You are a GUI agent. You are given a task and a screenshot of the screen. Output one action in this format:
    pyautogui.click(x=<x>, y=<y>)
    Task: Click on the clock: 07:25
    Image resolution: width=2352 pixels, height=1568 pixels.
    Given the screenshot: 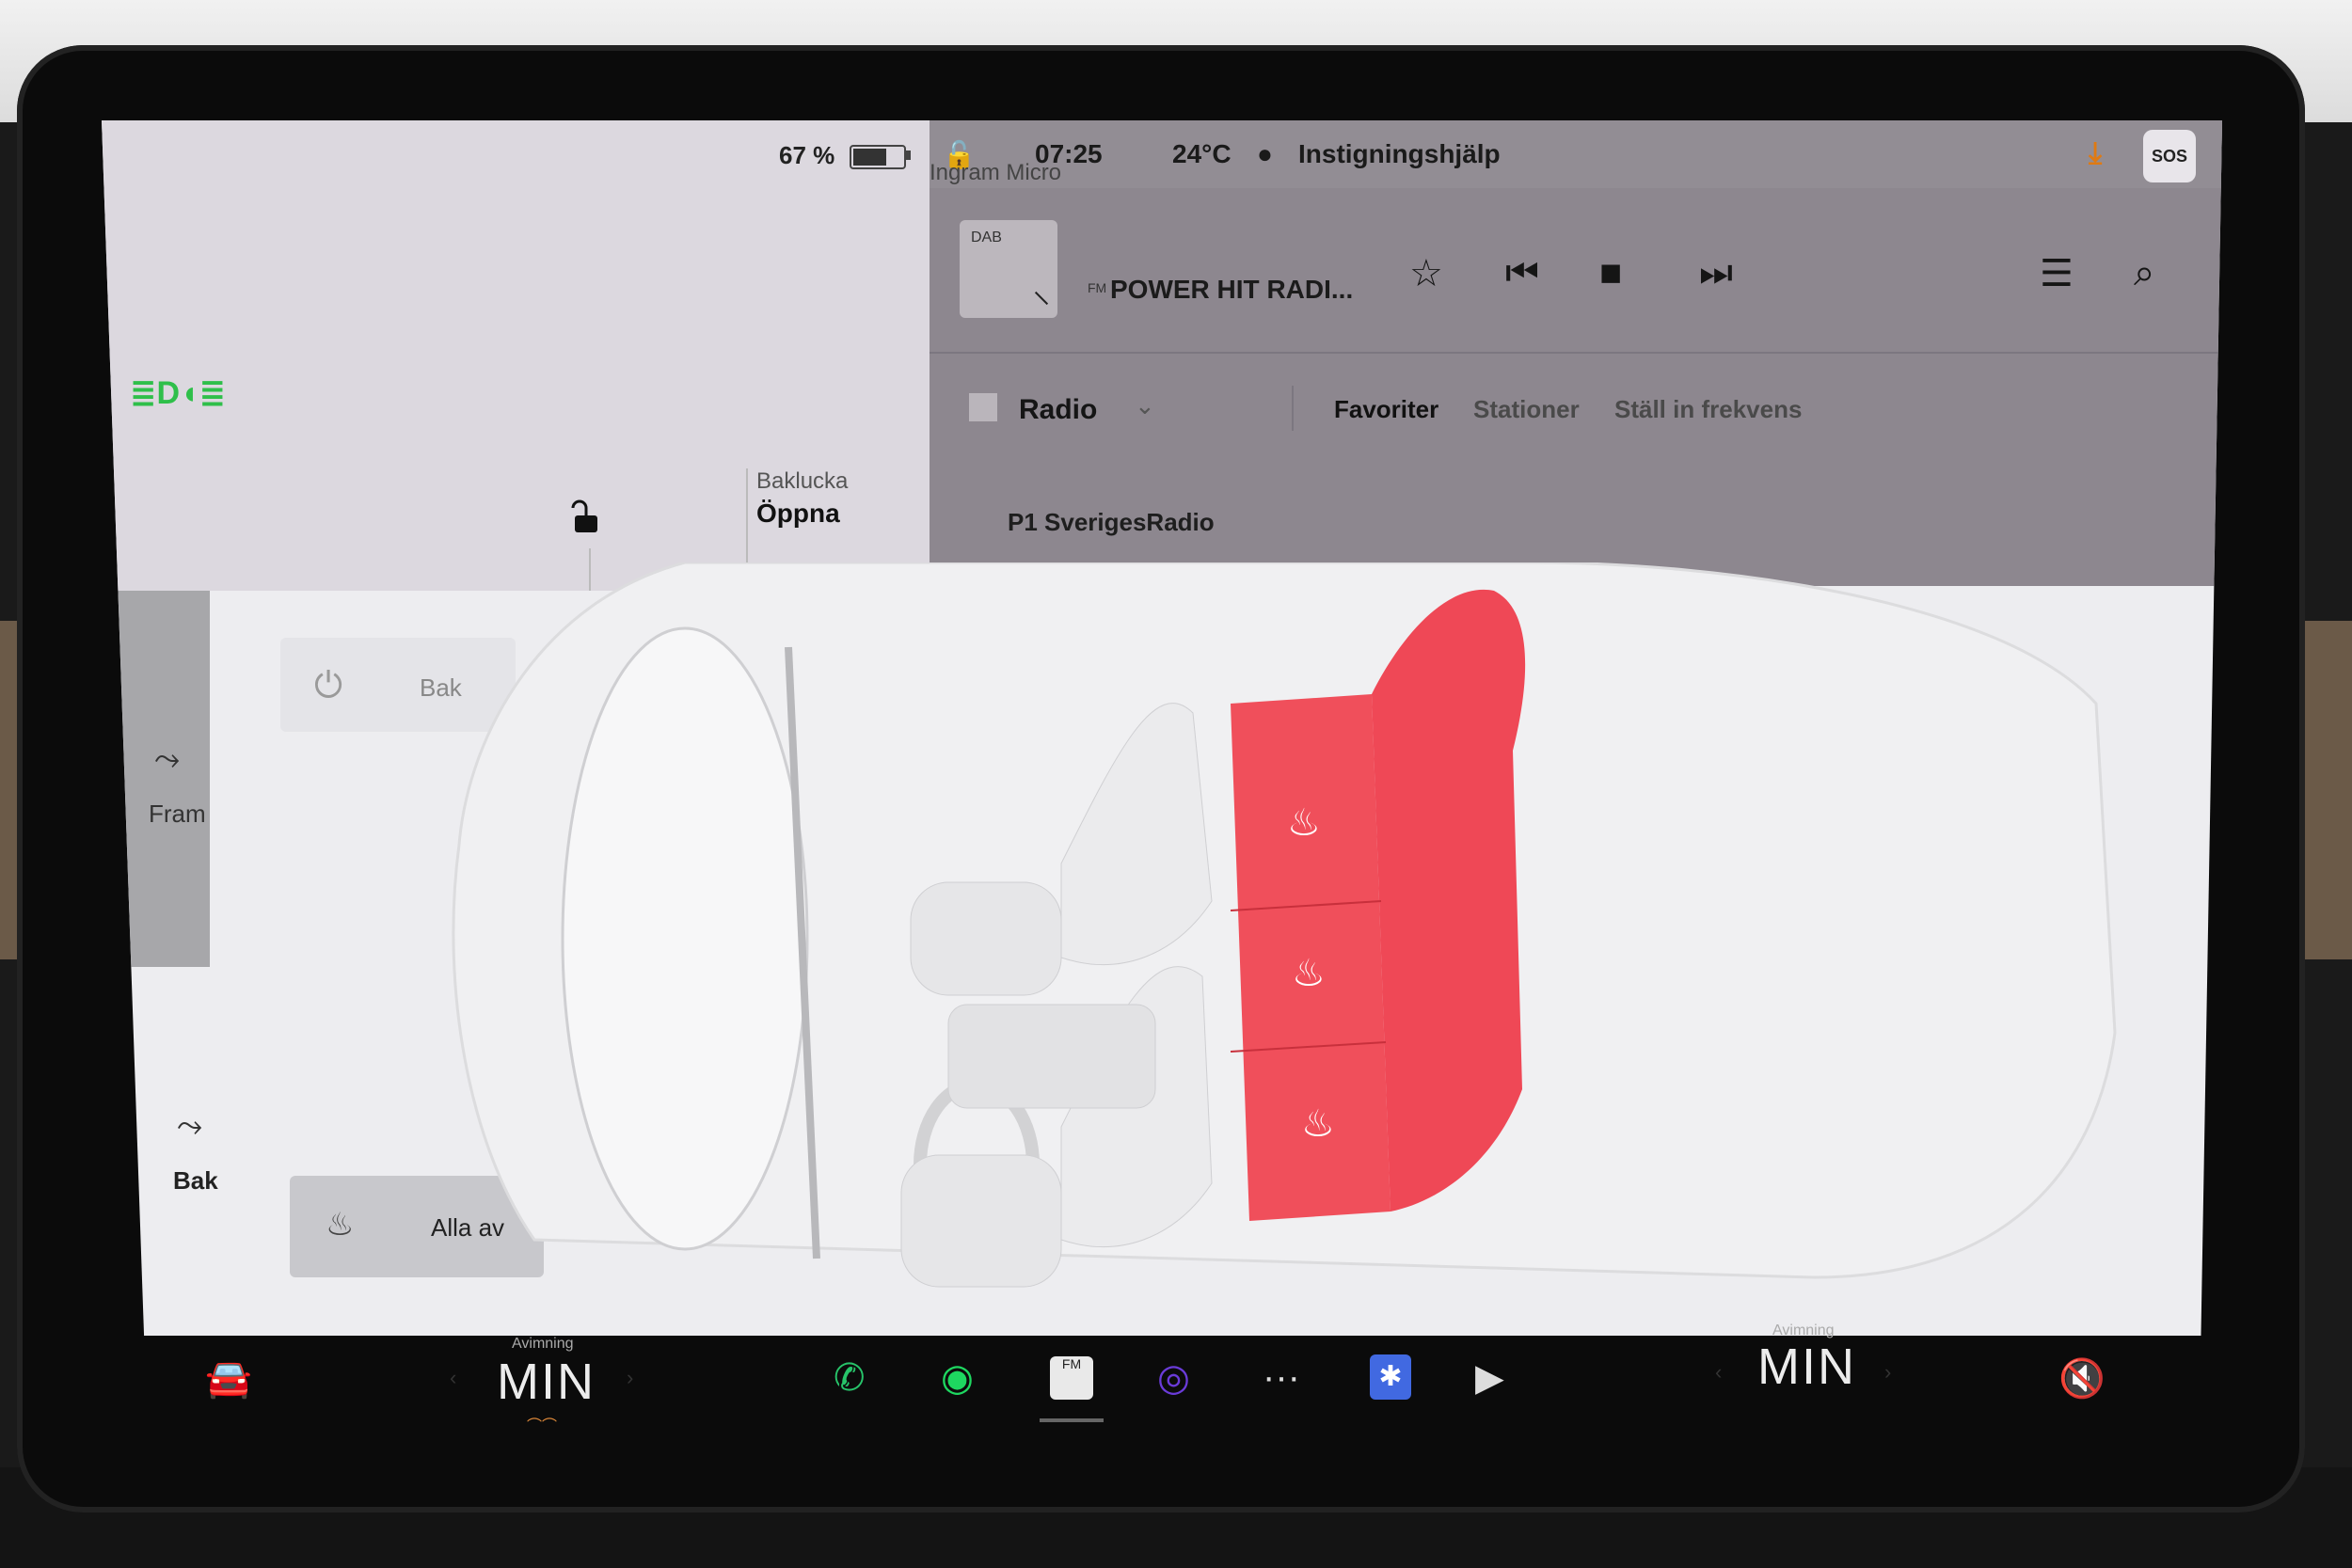 What is the action you would take?
    pyautogui.click(x=1069, y=153)
    